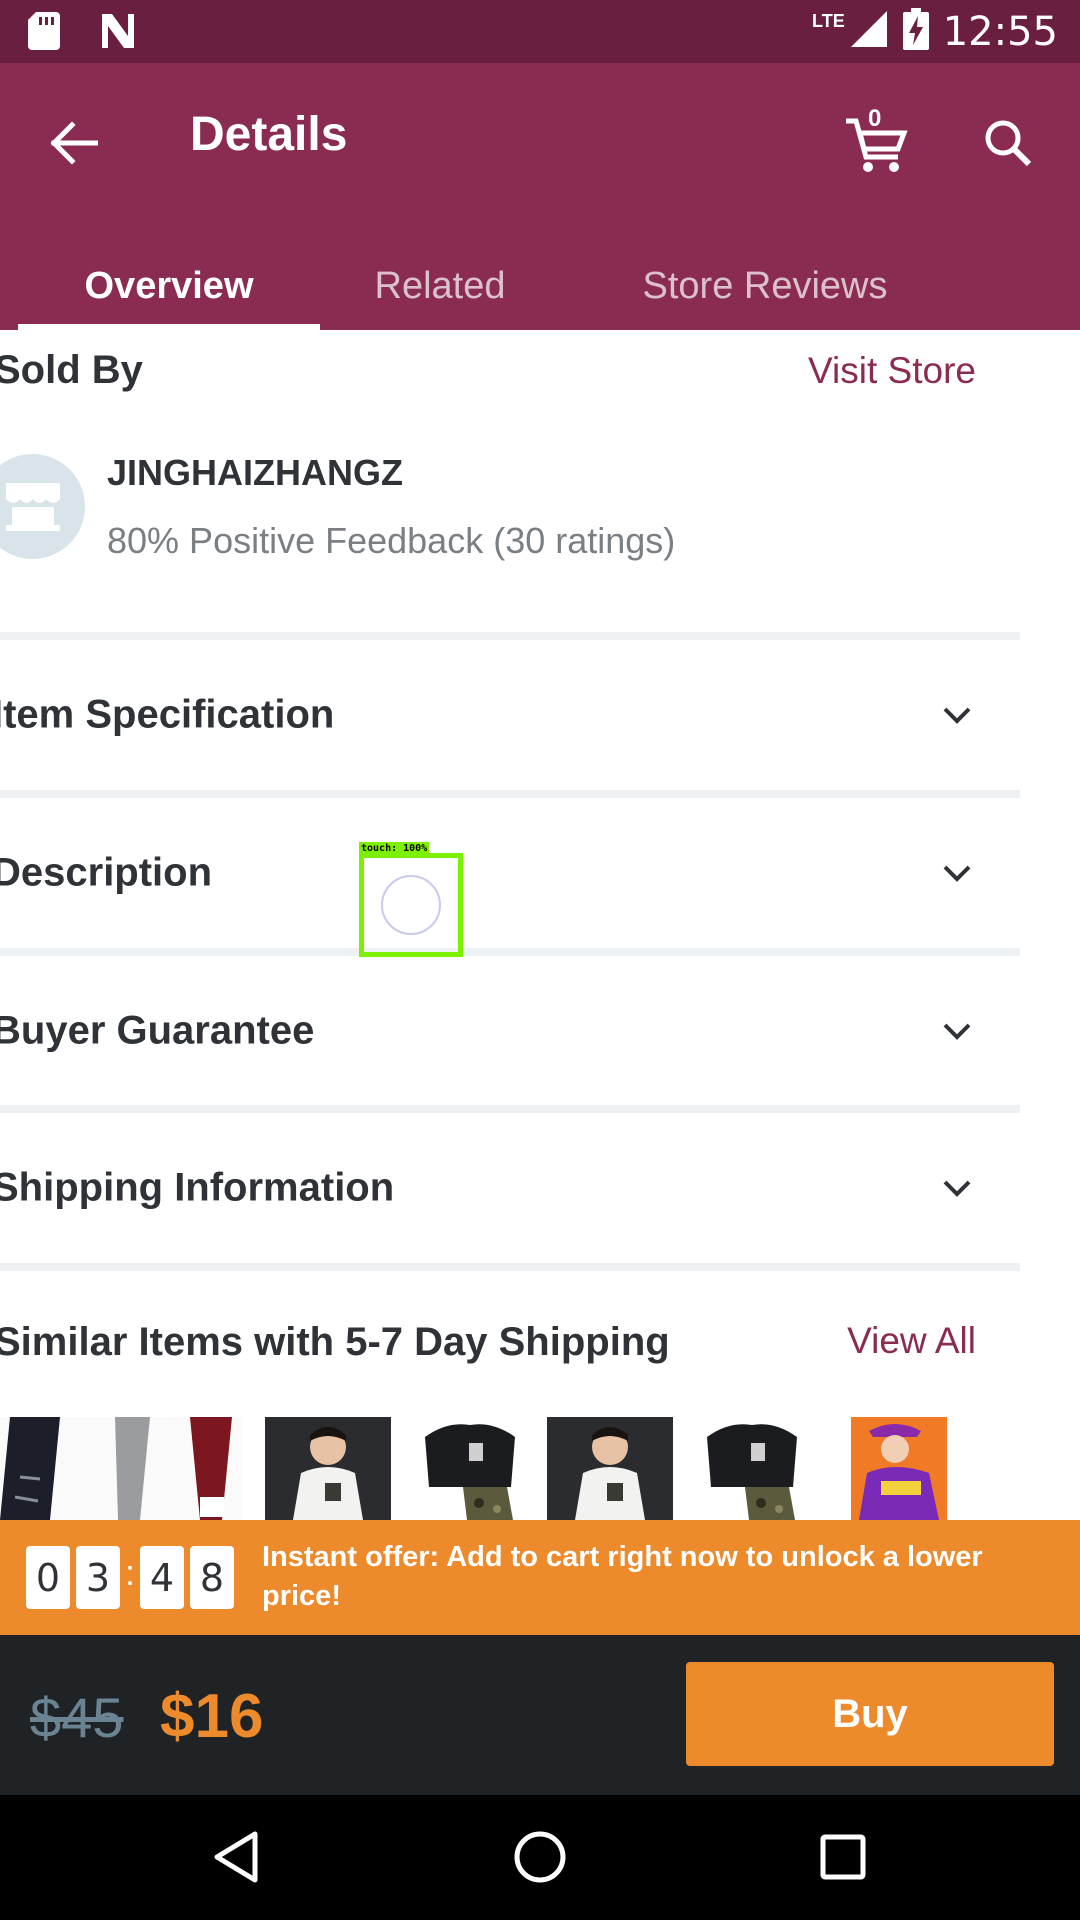 Image resolution: width=1080 pixels, height=1920 pixels. Describe the element at coordinates (269, 134) in the screenshot. I see `page-title: Details` at that location.